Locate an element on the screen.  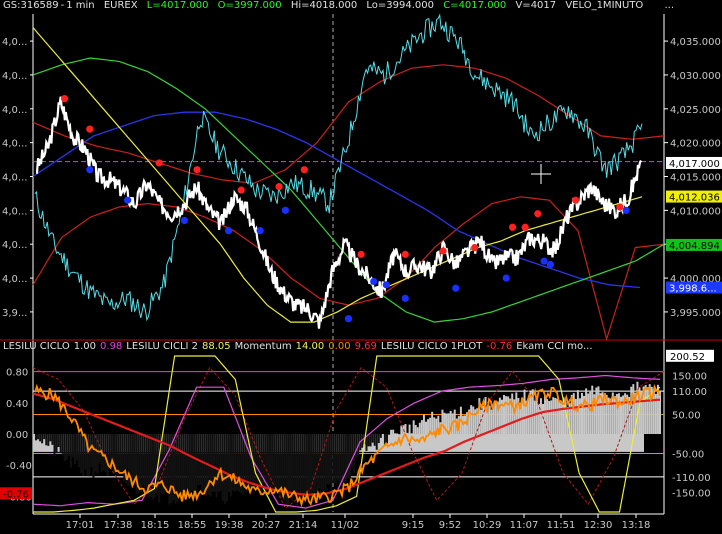
volume-label: V=4017 is located at coordinates (536, 5).